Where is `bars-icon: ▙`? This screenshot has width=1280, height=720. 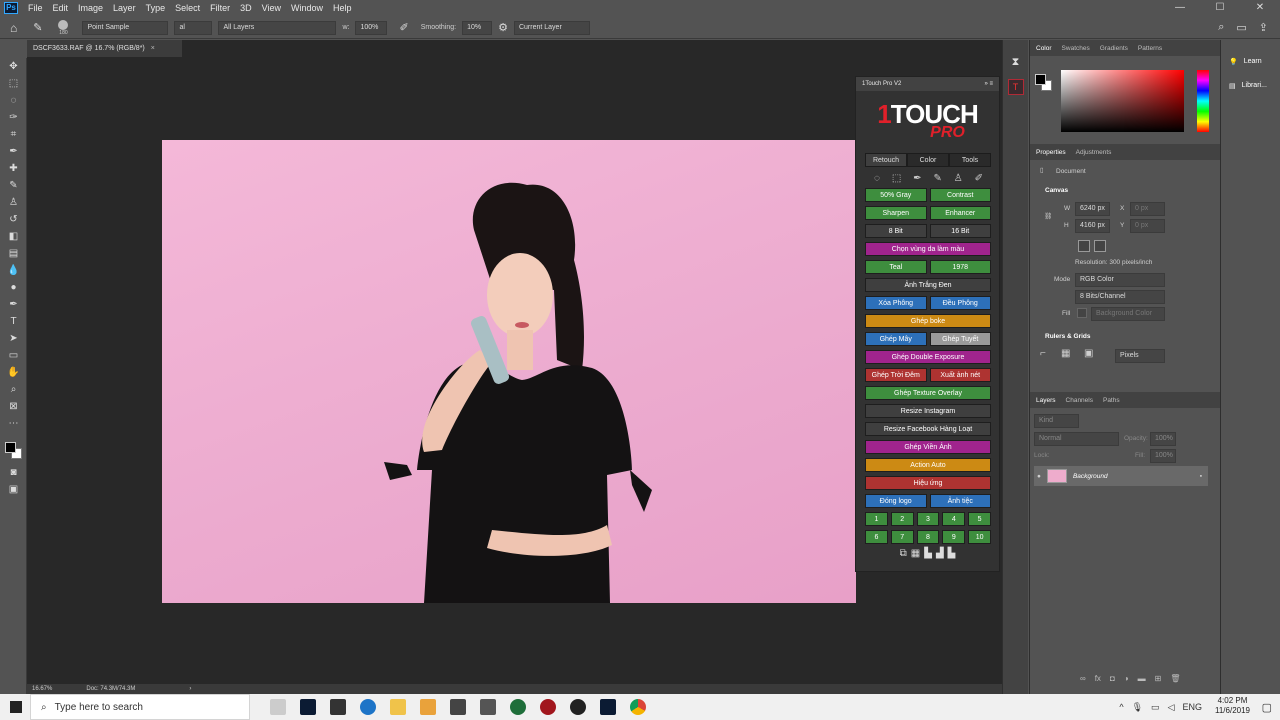 bars-icon: ▙ is located at coordinates (952, 553).